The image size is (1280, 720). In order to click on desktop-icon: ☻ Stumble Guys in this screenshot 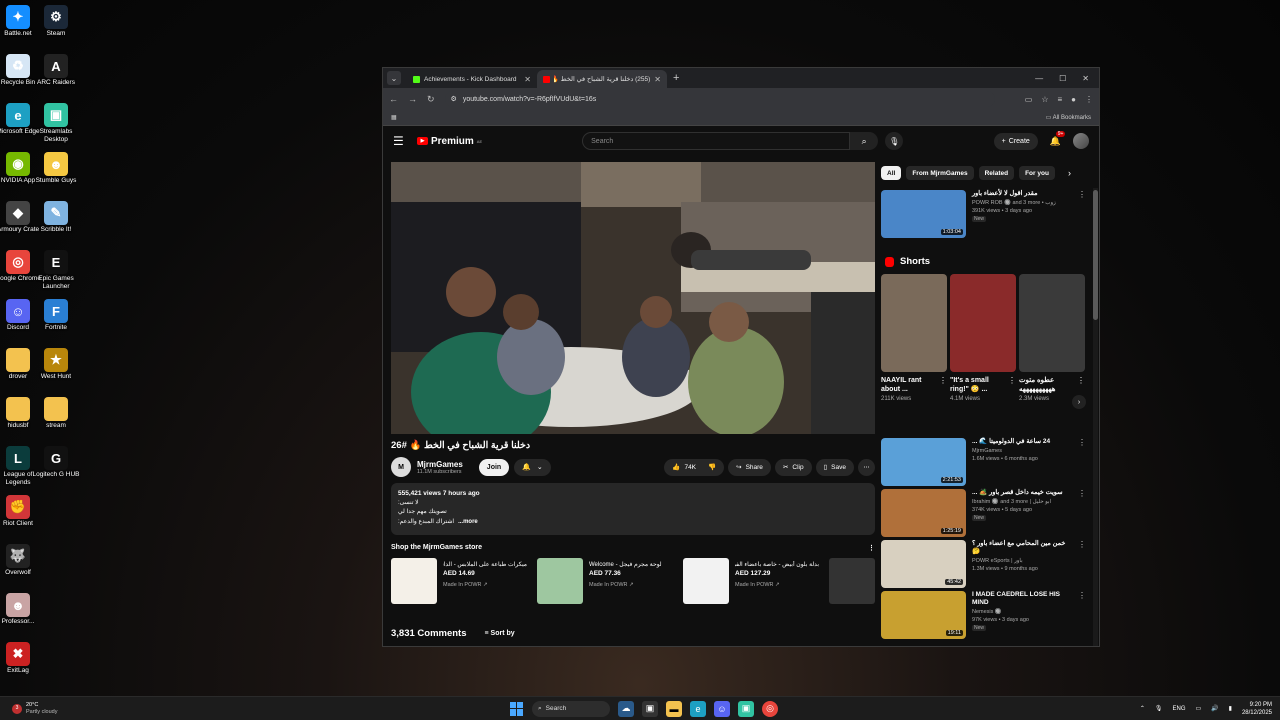, I will do `click(56, 173)`.